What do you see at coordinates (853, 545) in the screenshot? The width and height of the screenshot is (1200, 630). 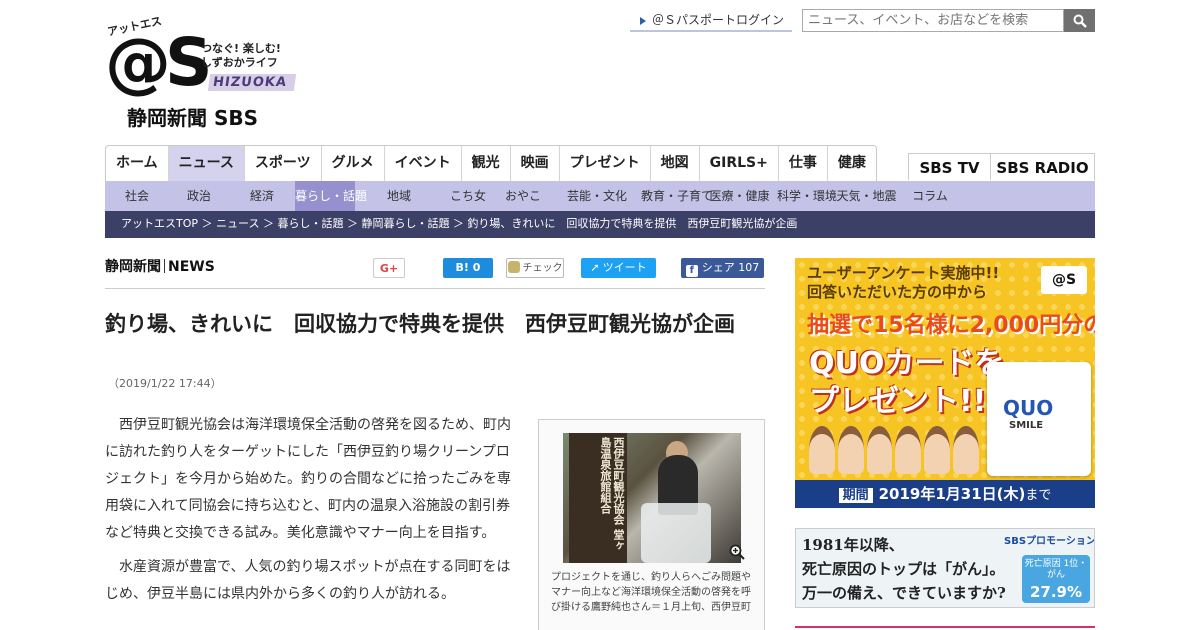 I see `ad2-line-1: 1981年以降、` at bounding box center [853, 545].